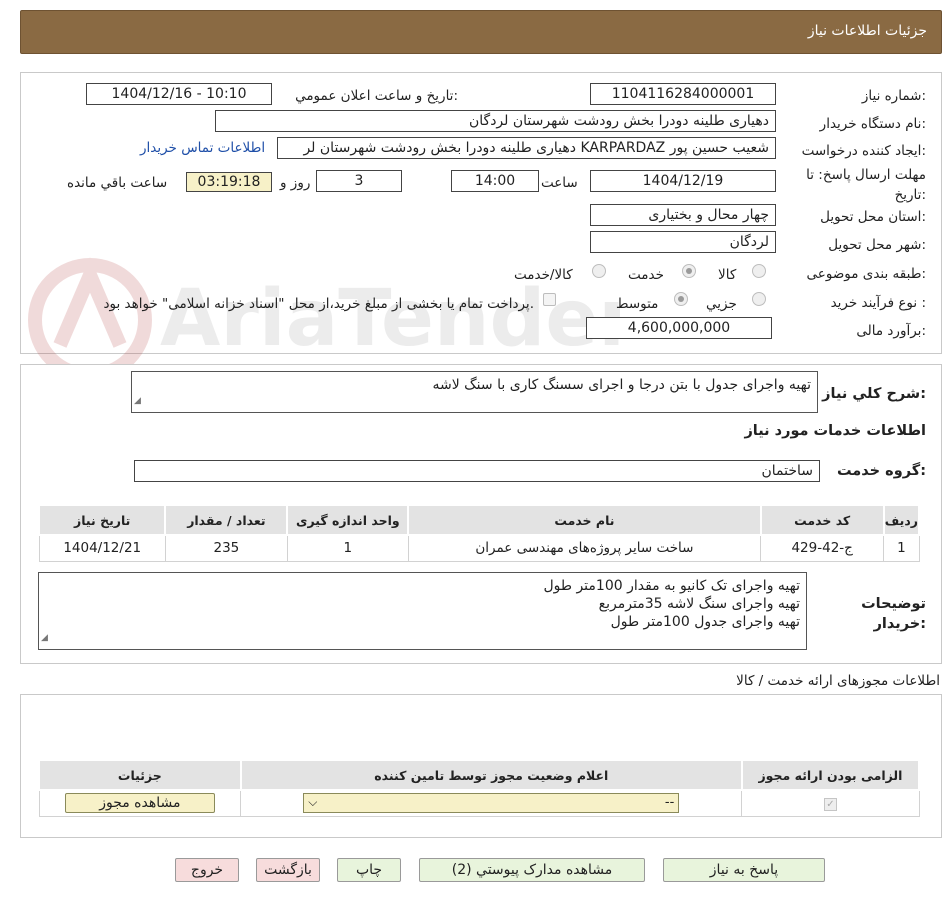  Describe the element at coordinates (481, 32) in the screenshot. I see `page-header: جزئیات اطلاعات نیاز` at that location.